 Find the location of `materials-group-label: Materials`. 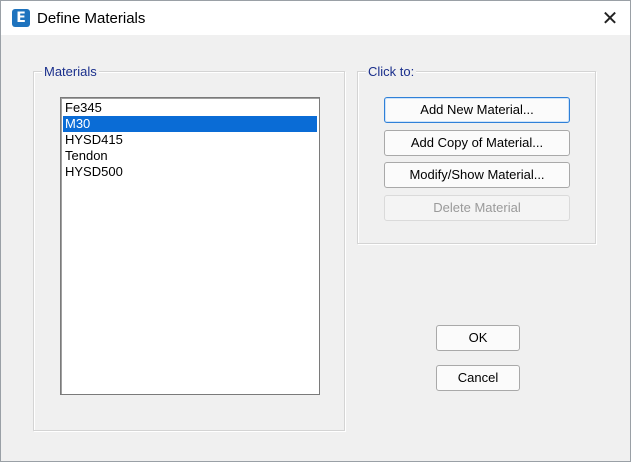

materials-group-label: Materials is located at coordinates (70, 71).